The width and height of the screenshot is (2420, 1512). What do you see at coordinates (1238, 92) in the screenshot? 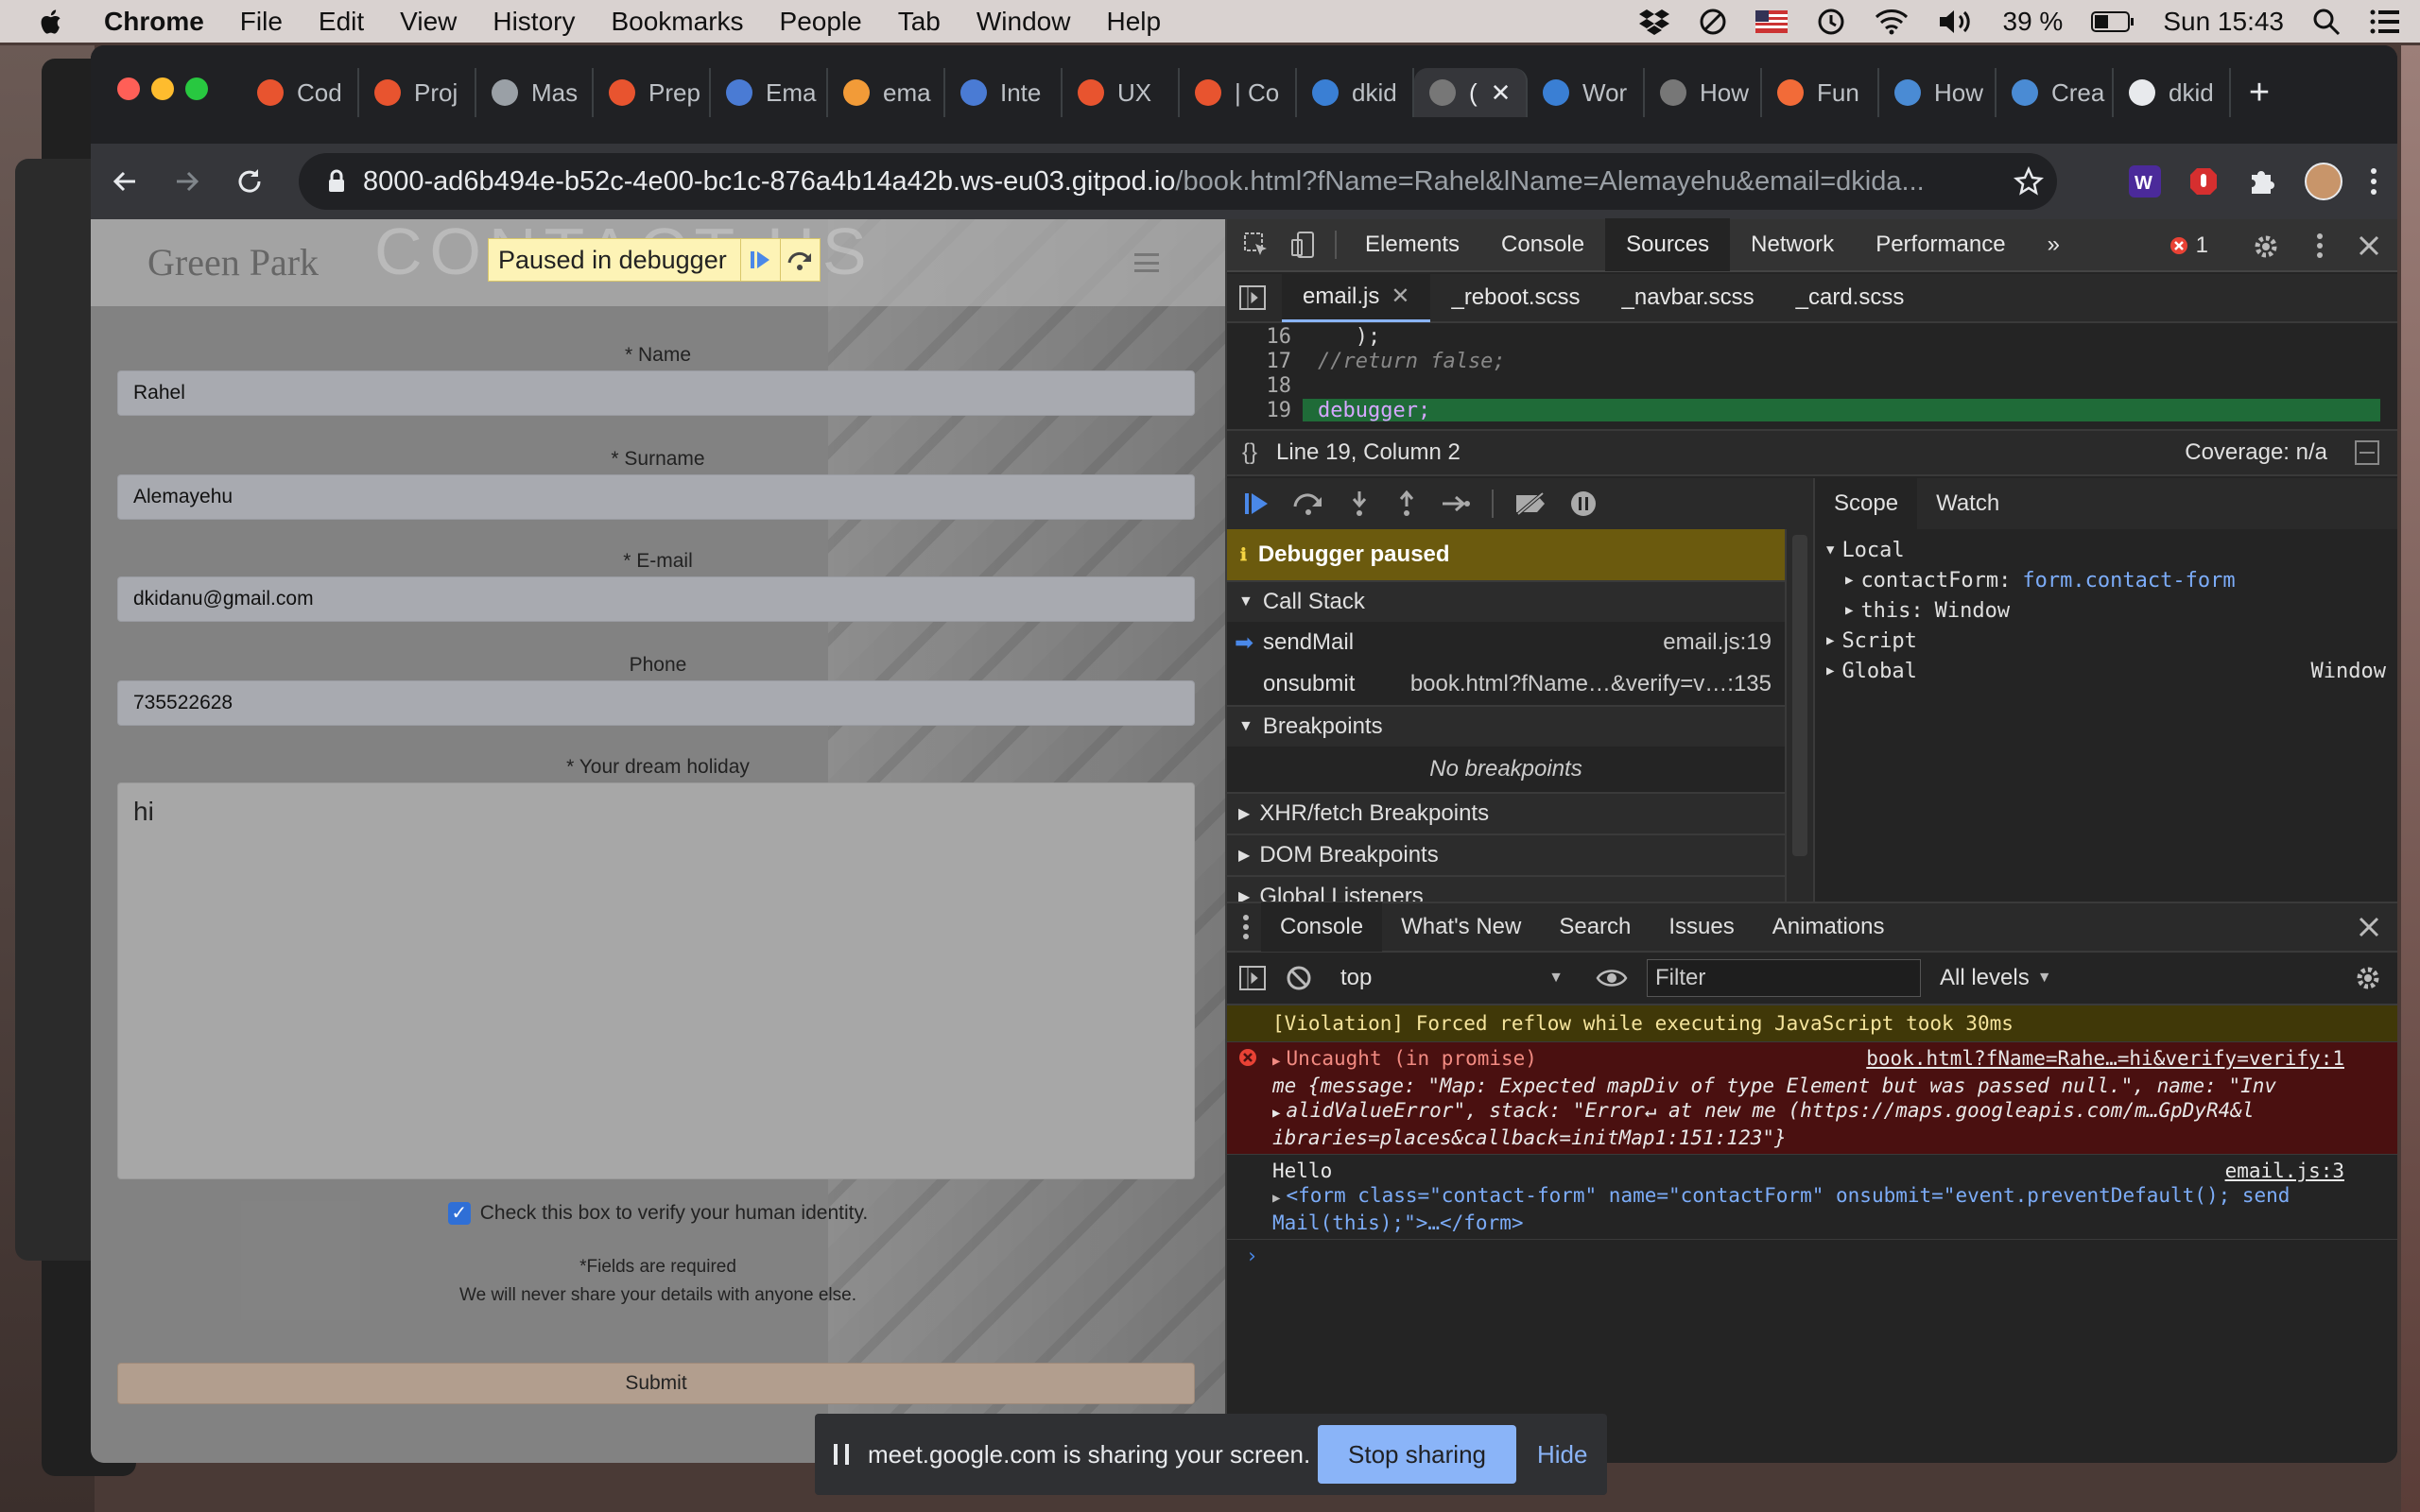
I see `browser-tab: | Co` at bounding box center [1238, 92].